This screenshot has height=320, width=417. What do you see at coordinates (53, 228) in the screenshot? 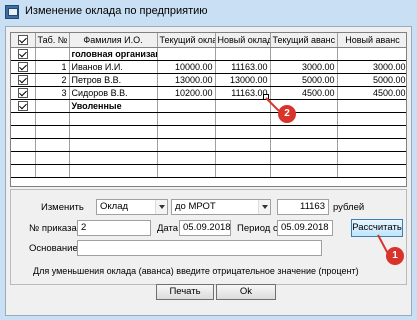
I see `order-label: № приказа` at bounding box center [53, 228].